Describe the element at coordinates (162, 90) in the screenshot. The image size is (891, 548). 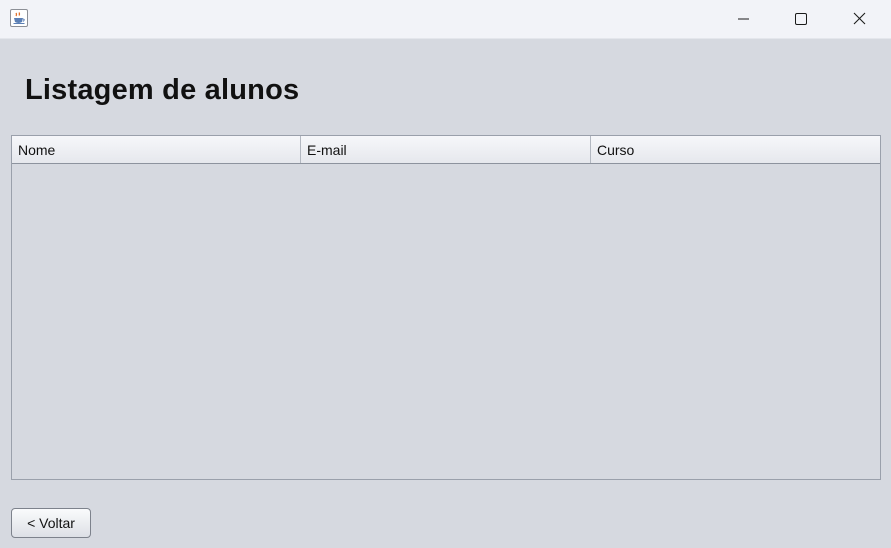
I see `page-title: Listagem de alunos` at that location.